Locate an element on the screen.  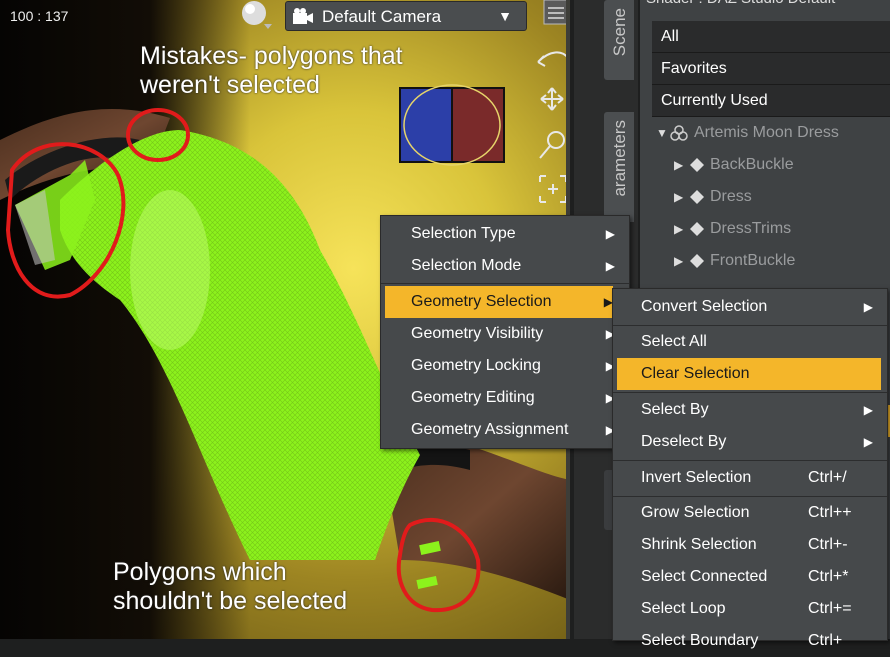
shortcut-label: Ctrl+= is located at coordinates (830, 608).